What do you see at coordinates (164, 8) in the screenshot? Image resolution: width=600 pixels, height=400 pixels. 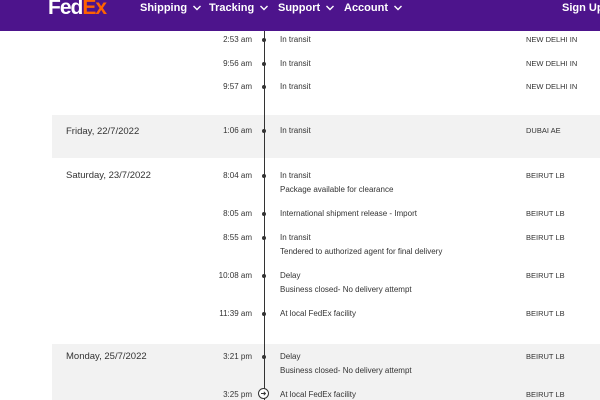 I see `nav-shipping-label: Shipping` at bounding box center [164, 8].